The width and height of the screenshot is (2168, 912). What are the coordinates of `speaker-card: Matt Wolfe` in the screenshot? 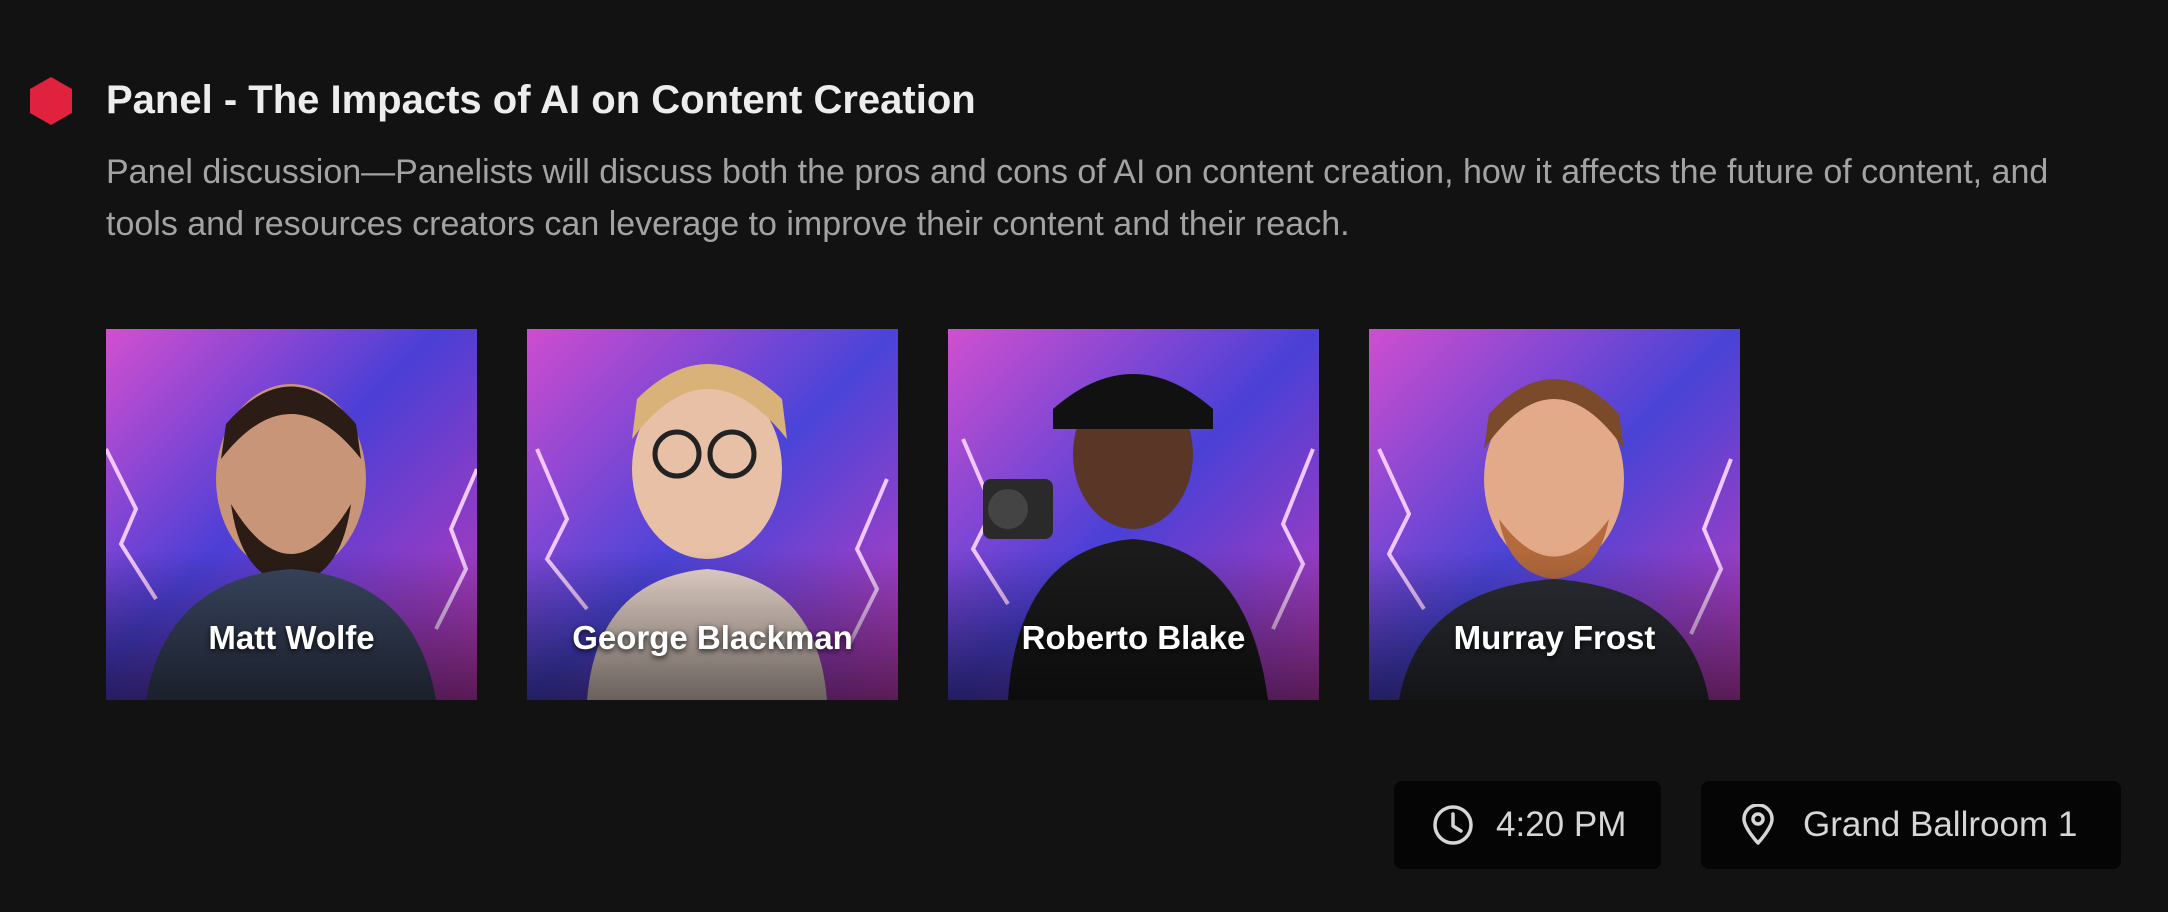 It's located at (291, 514).